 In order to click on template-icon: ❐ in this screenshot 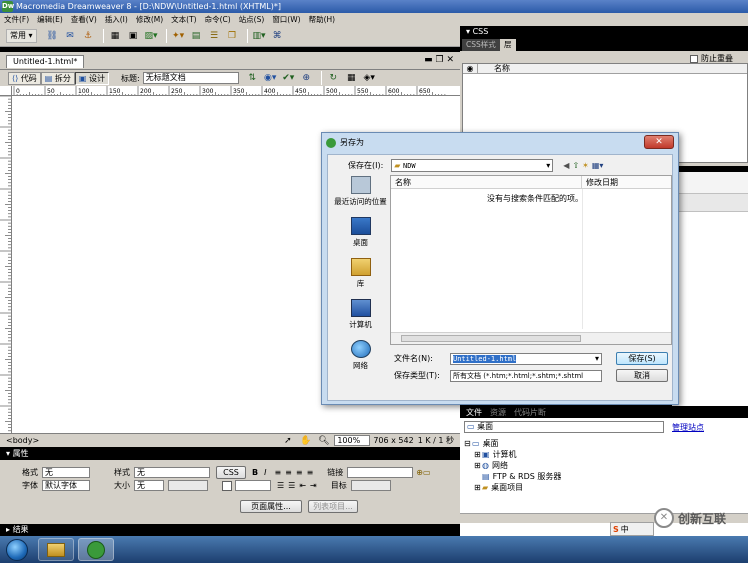, I will do `click(232, 36)`.